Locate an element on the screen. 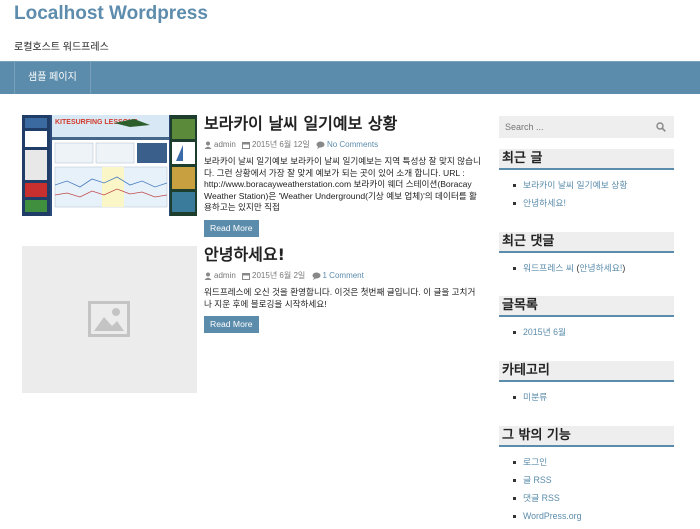 This screenshot has width=700, height=529. archives-list: 2015년 6월 is located at coordinates (586, 336).